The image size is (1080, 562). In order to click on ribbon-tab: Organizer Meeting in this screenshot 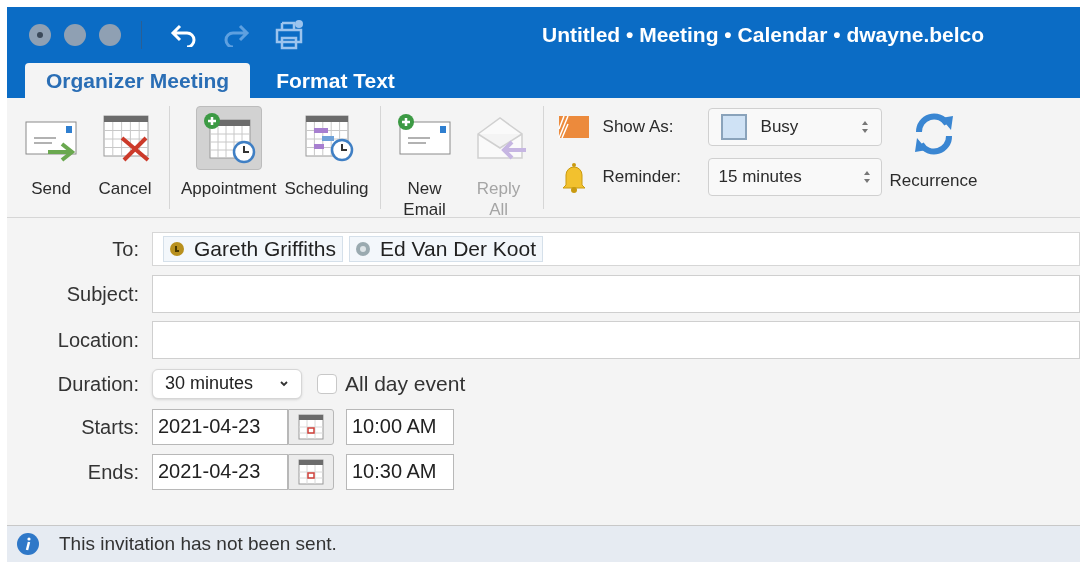, I will do `click(138, 80)`.